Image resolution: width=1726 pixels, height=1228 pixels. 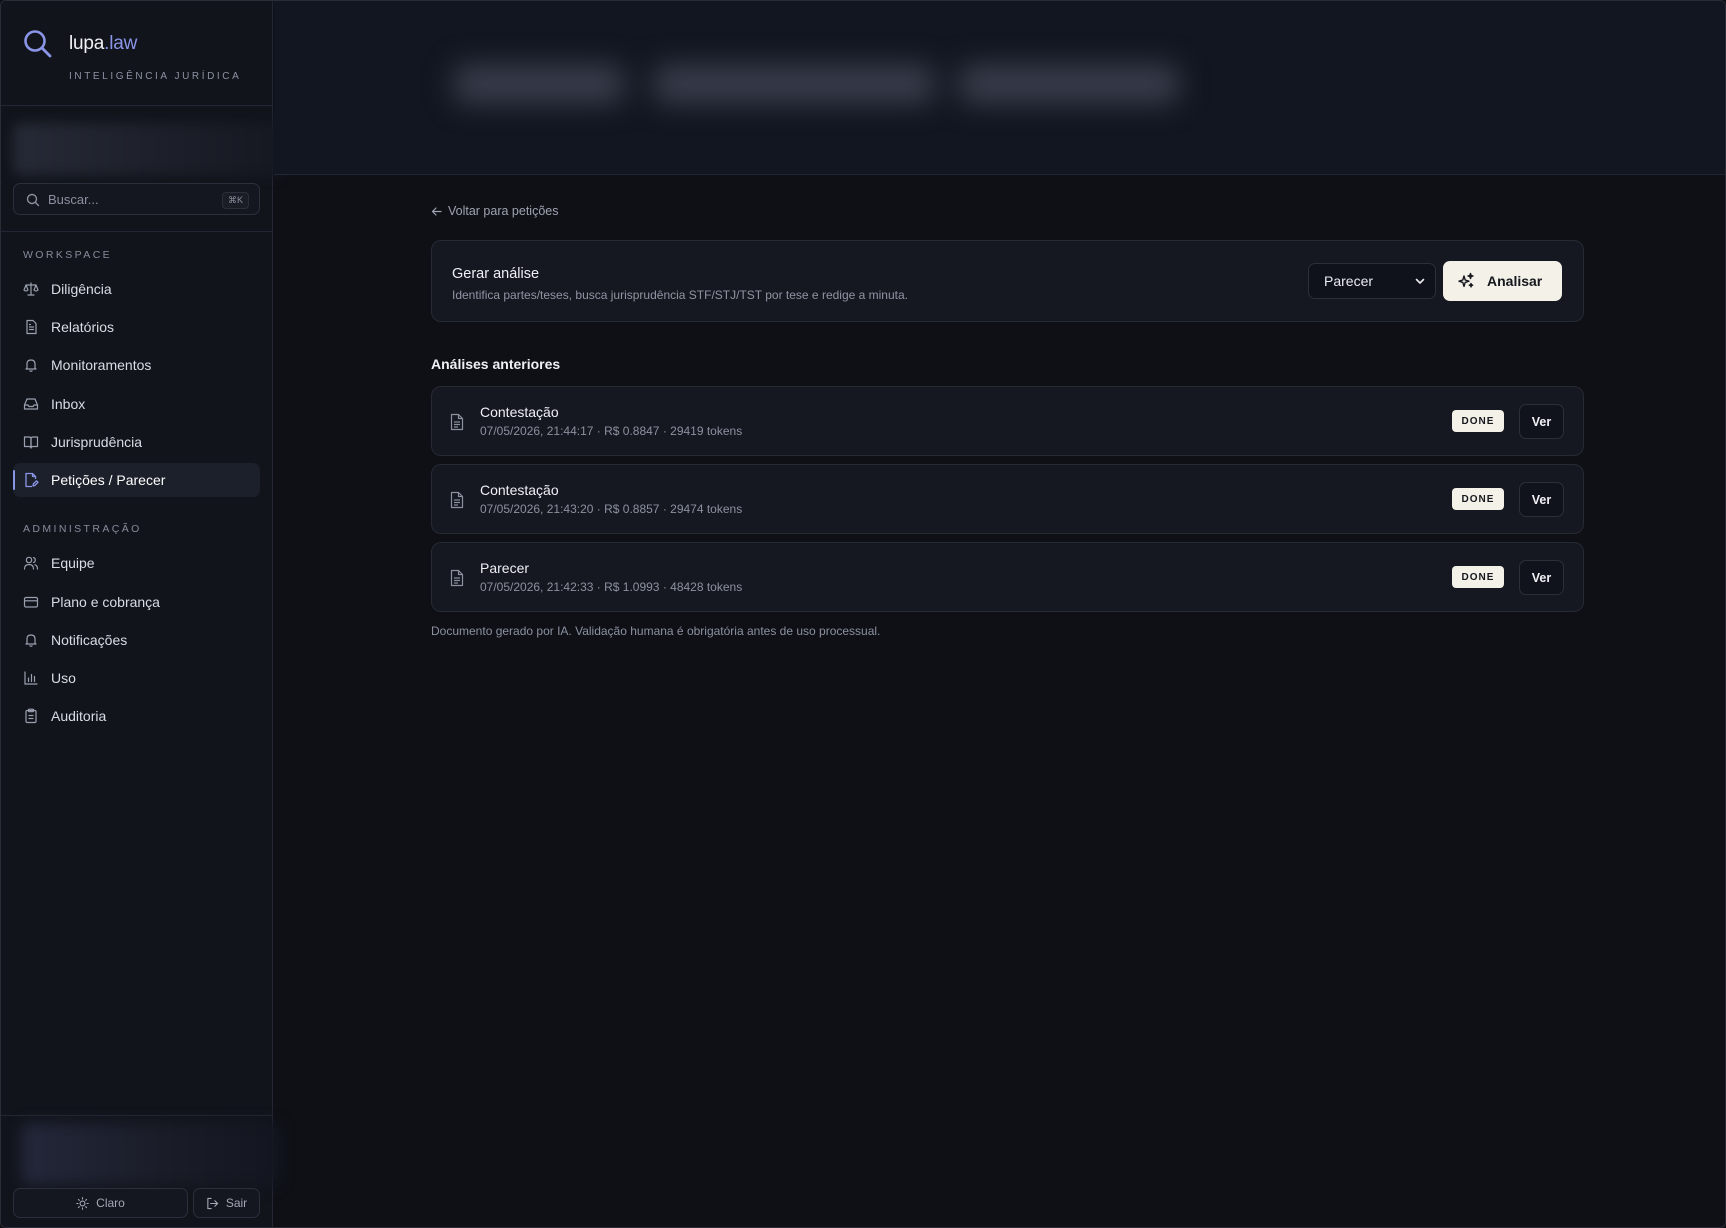 I want to click on logout-button: Sair, so click(x=226, y=1203).